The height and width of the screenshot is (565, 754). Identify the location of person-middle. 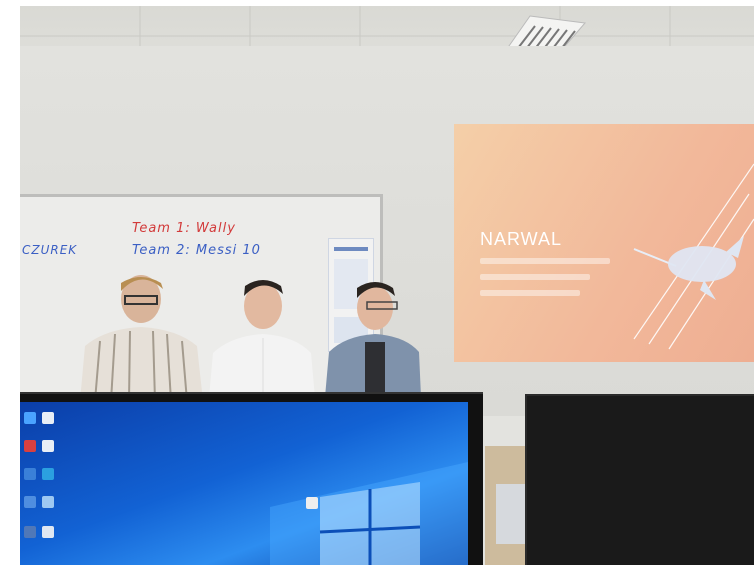
(262, 339).